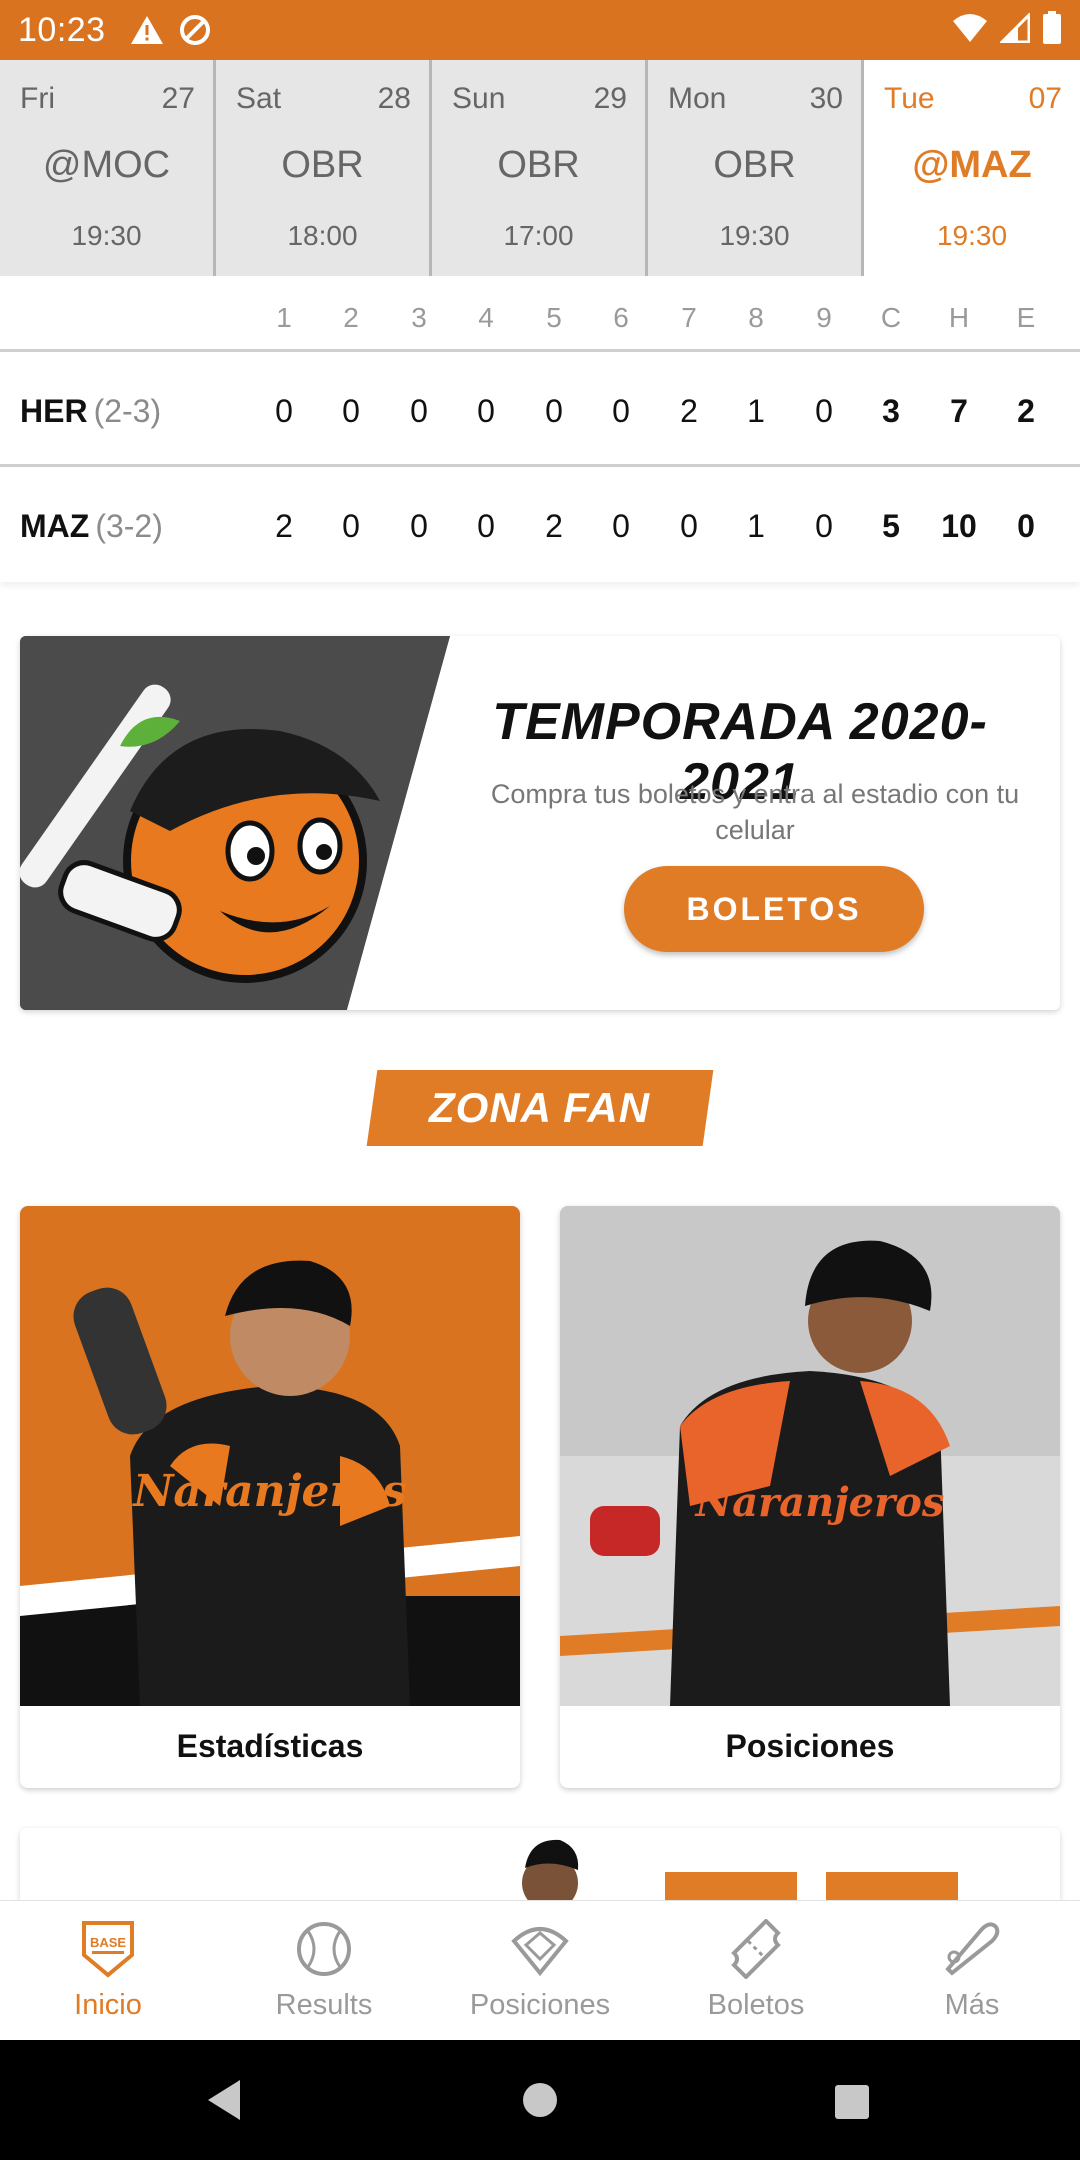 This screenshot has height=2160, width=1080. Describe the element at coordinates (972, 165) in the screenshot. I see `game-opponent: @MAZ` at that location.